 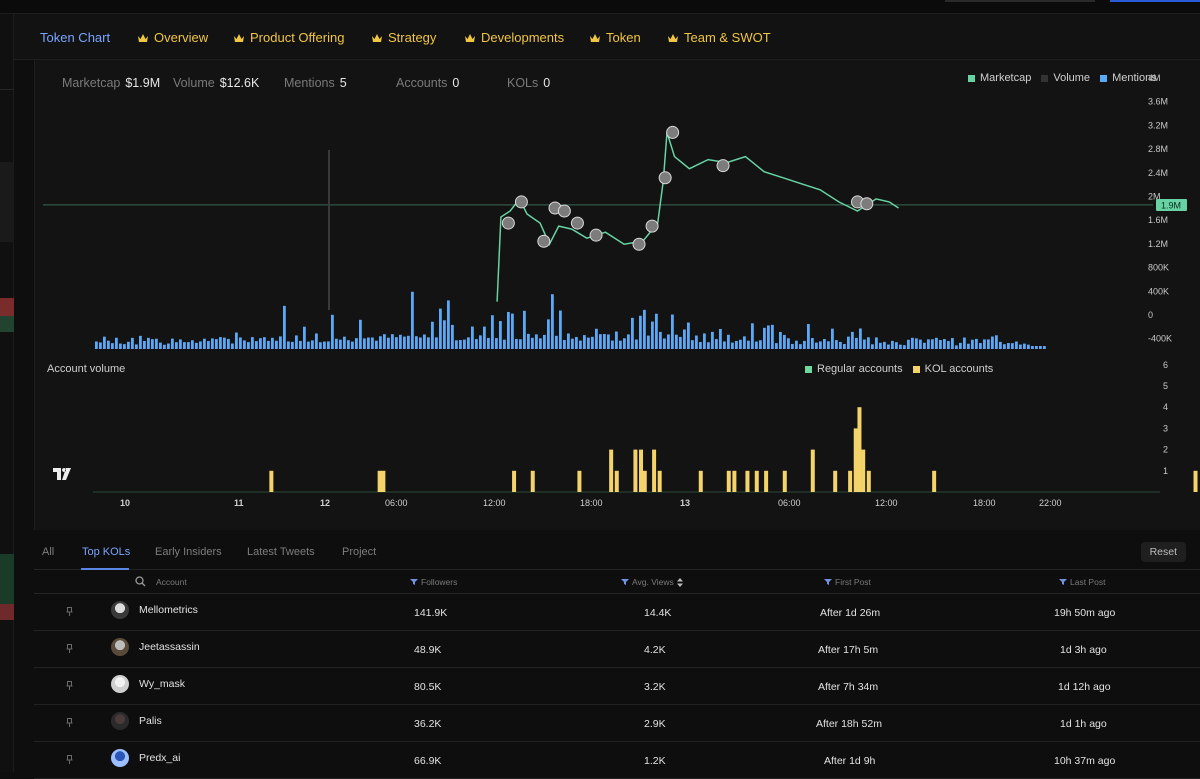 What do you see at coordinates (75, 37) in the screenshot?
I see `tab-token-chart: Token Chart` at bounding box center [75, 37].